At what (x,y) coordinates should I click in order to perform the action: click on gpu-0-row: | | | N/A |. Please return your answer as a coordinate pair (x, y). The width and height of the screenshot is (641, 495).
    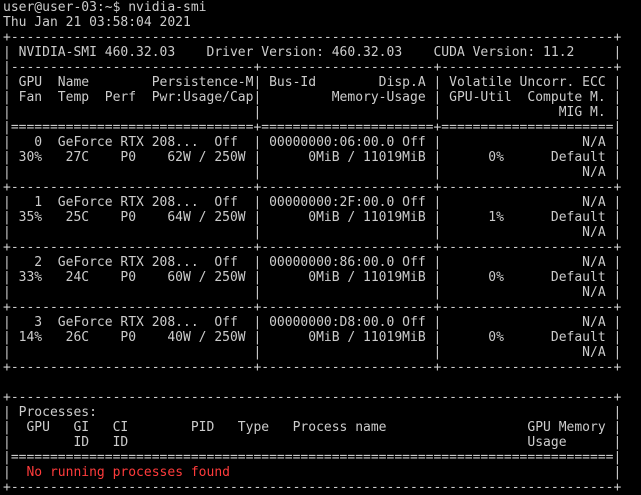
    Looking at the image, I should click on (312, 172).